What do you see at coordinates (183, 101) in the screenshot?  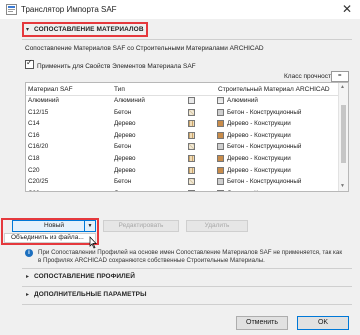 I see `table-row: Алюминий Алюминий Алюминий` at bounding box center [183, 101].